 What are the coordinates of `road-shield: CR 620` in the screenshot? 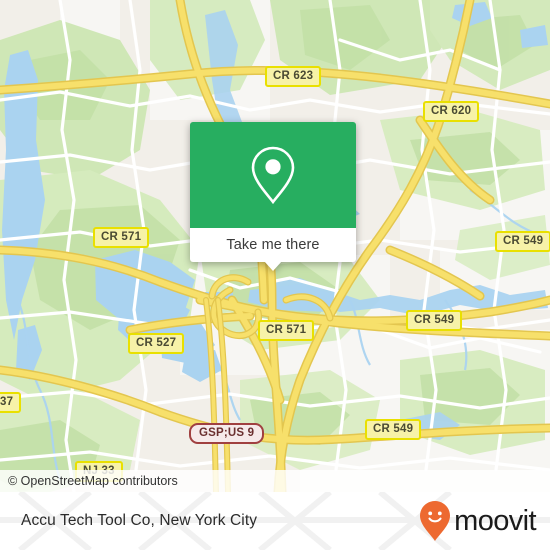 It's located at (451, 111).